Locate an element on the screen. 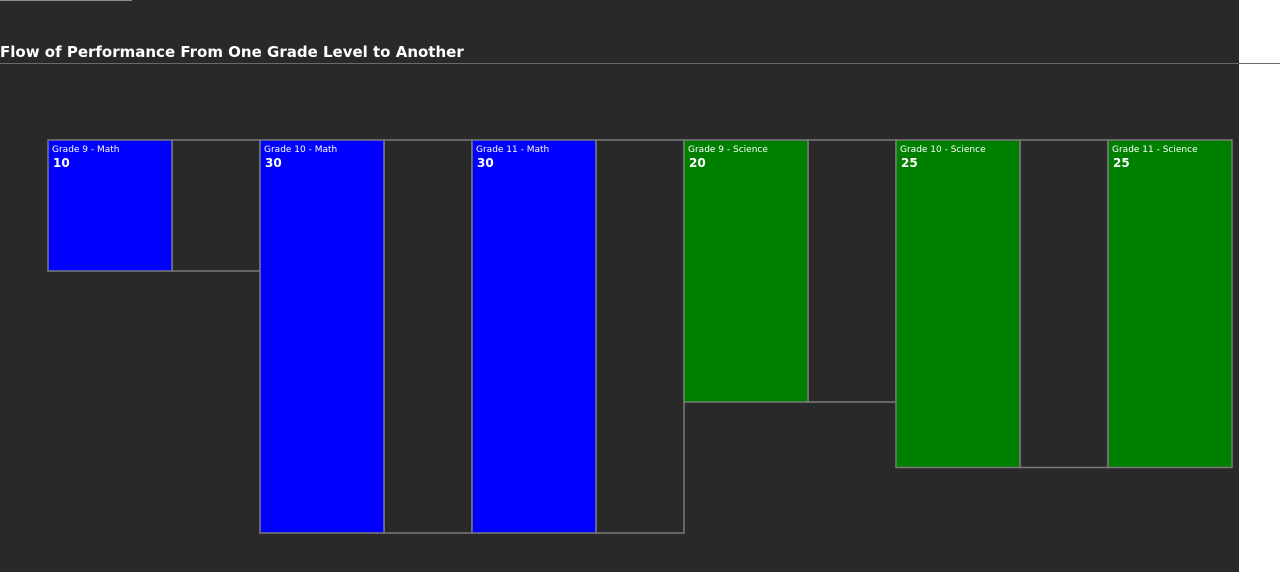  bar-category-label: Grade 9 - Math is located at coordinates (86, 150).